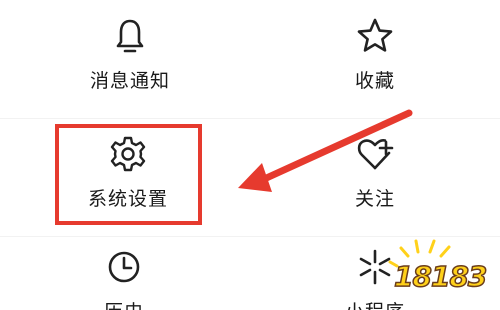 The height and width of the screenshot is (310, 500). I want to click on menu-item-history: 历史, so click(124, 278).